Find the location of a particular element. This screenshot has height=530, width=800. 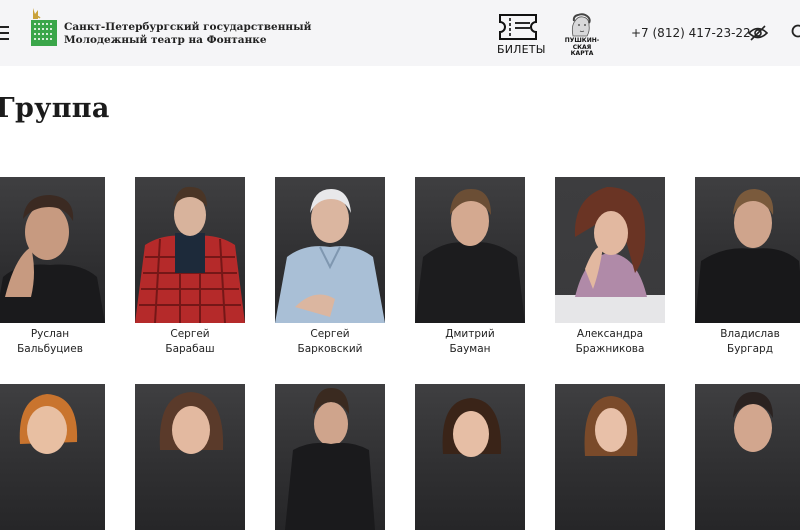

actor-name: Владислав Бургард is located at coordinates (747, 342).